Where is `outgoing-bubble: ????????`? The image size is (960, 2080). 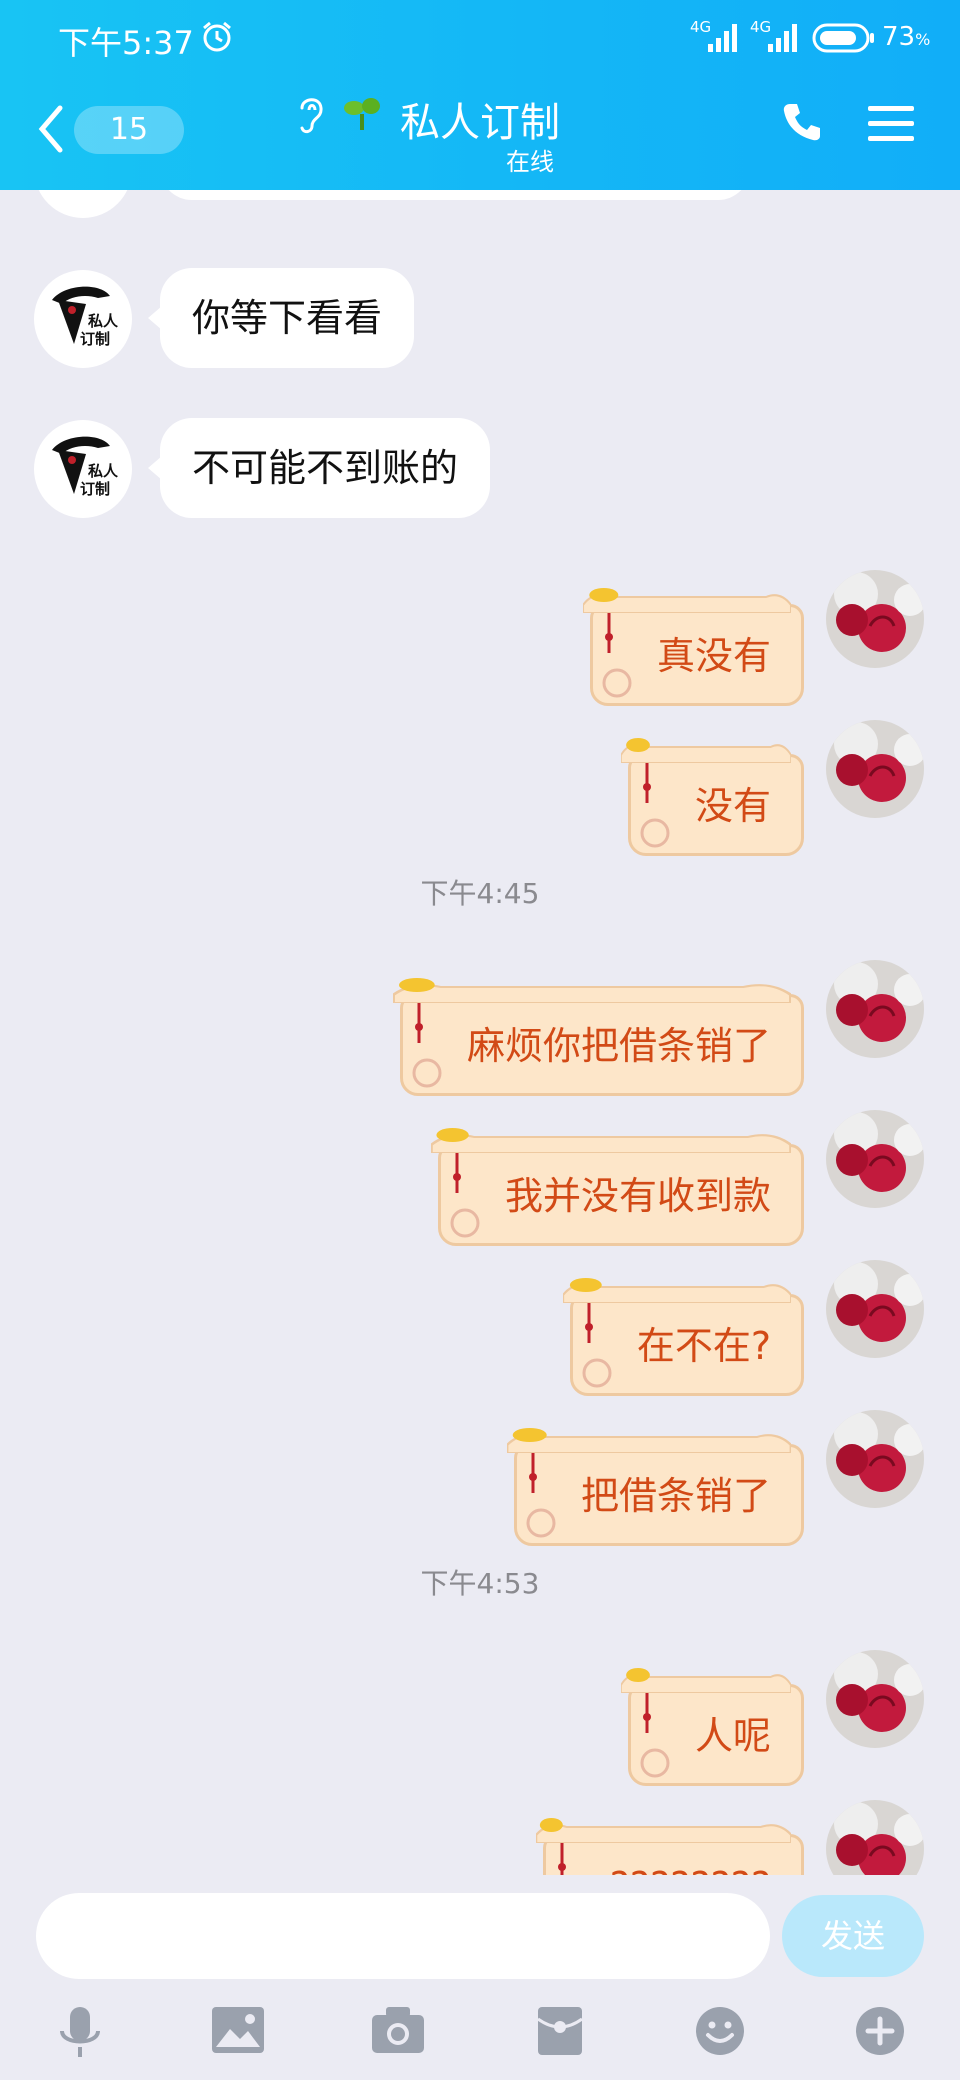
outgoing-bubble: ???????? is located at coordinates (669, 1846).